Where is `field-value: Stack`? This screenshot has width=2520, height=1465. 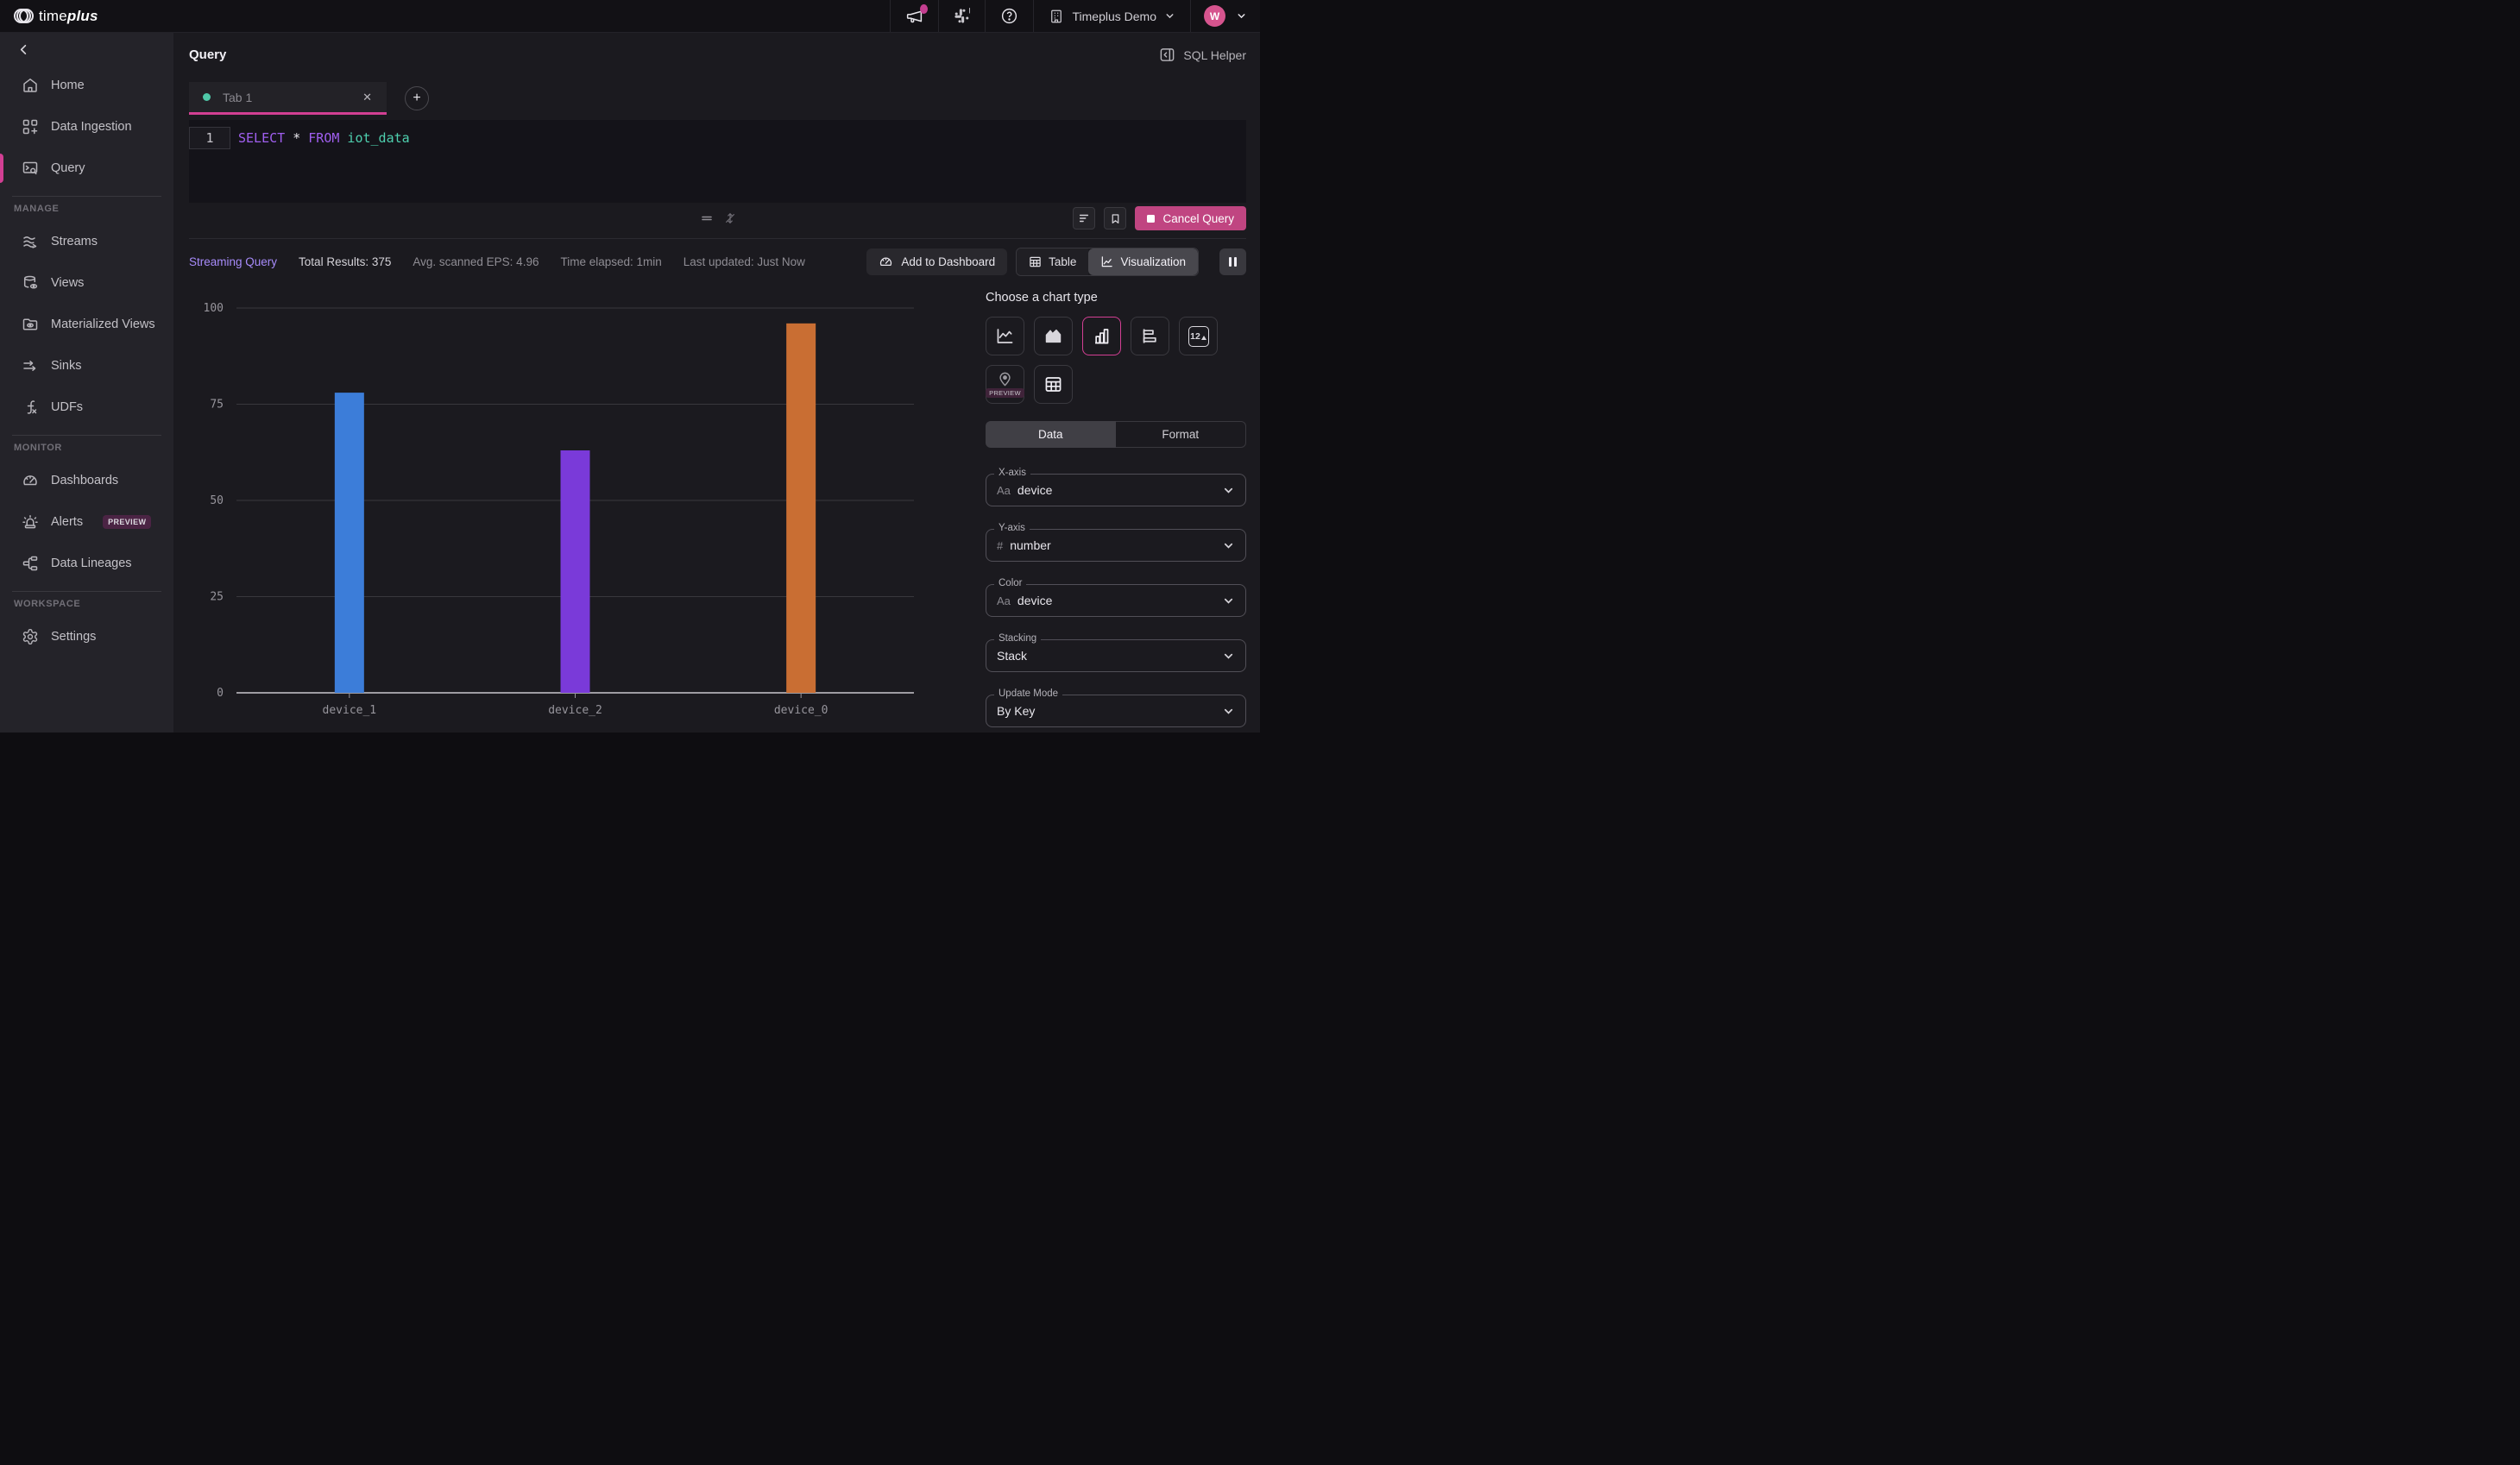 field-value: Stack is located at coordinates (1013, 656).